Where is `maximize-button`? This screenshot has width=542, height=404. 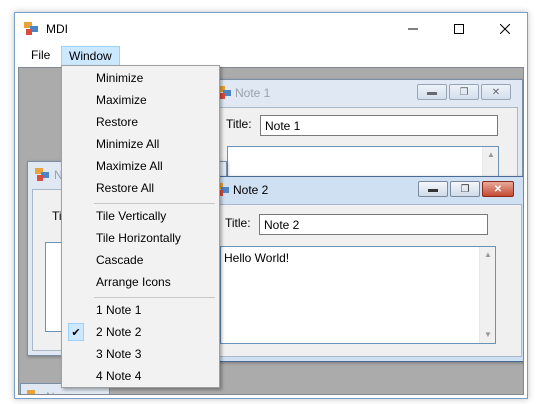
maximize-button is located at coordinates (459, 28).